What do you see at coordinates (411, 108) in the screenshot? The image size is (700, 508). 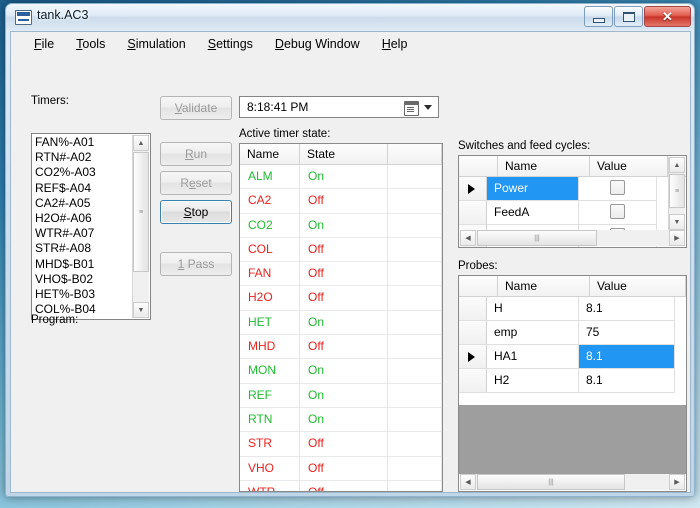 I see `calendar-icon` at bounding box center [411, 108].